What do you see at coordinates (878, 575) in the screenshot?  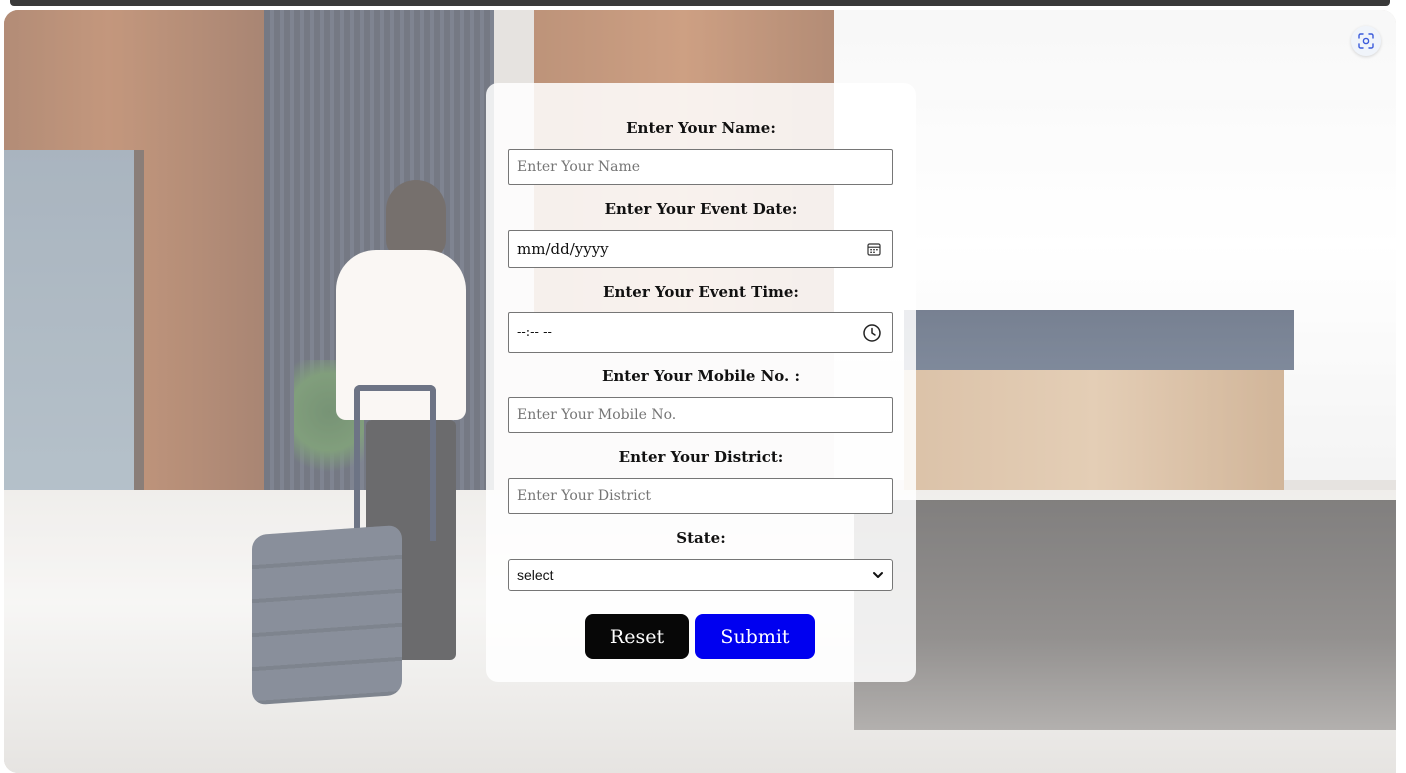 I see `chevron-down-icon` at bounding box center [878, 575].